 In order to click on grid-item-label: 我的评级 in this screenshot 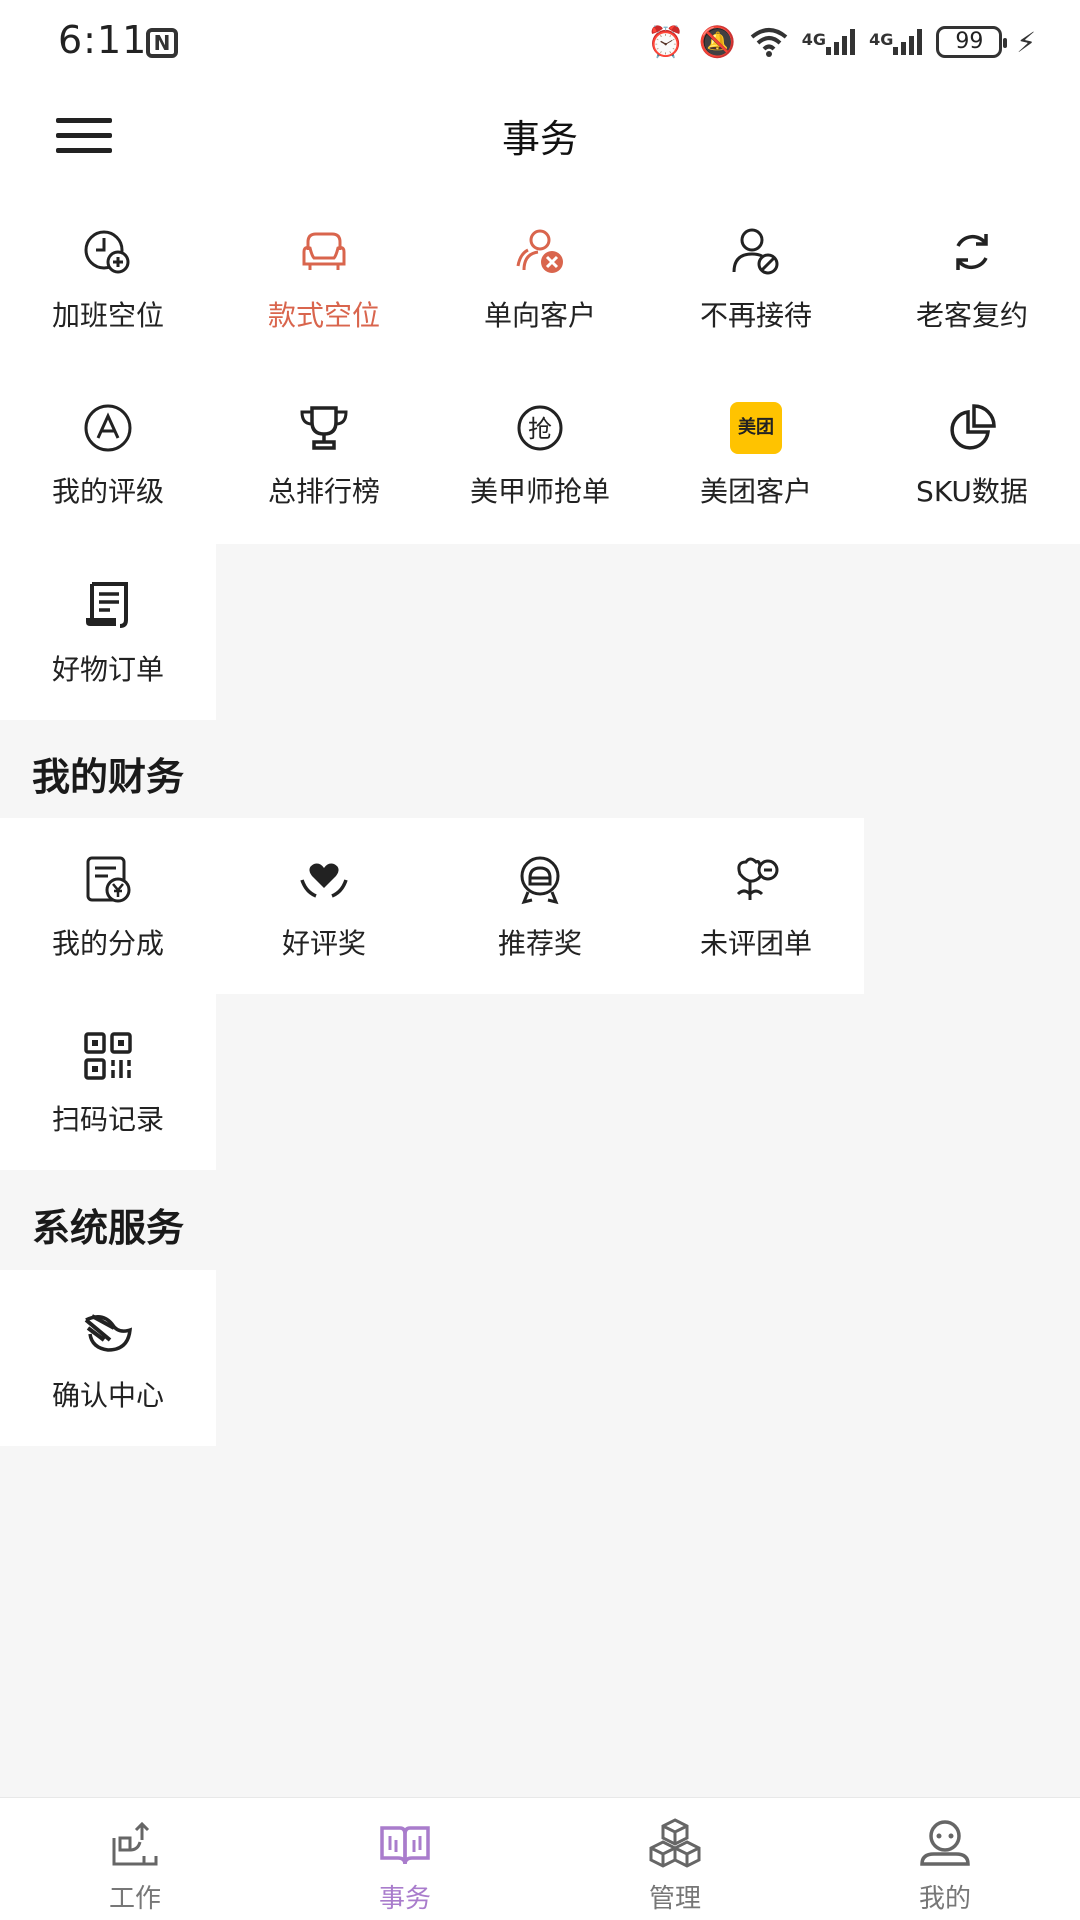, I will do `click(107, 491)`.